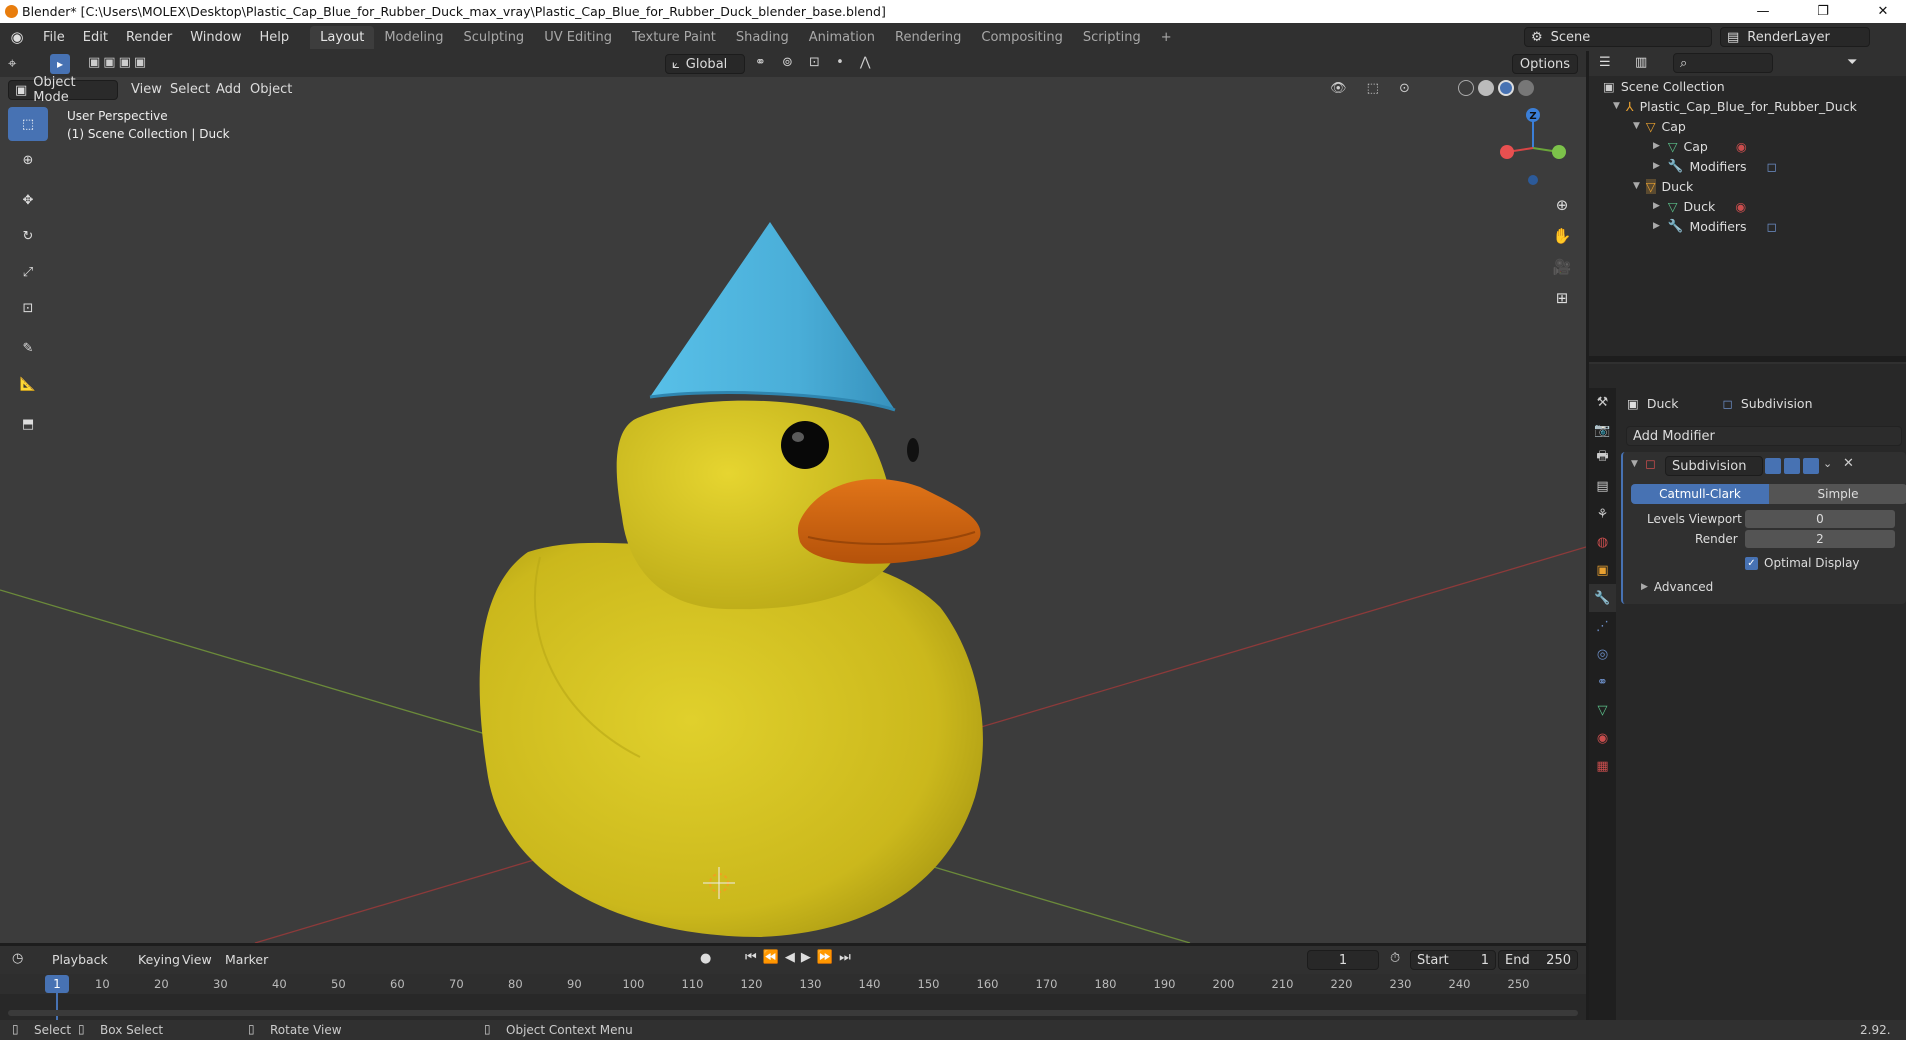  I want to click on timeline-editor-icon: ◷, so click(17, 958).